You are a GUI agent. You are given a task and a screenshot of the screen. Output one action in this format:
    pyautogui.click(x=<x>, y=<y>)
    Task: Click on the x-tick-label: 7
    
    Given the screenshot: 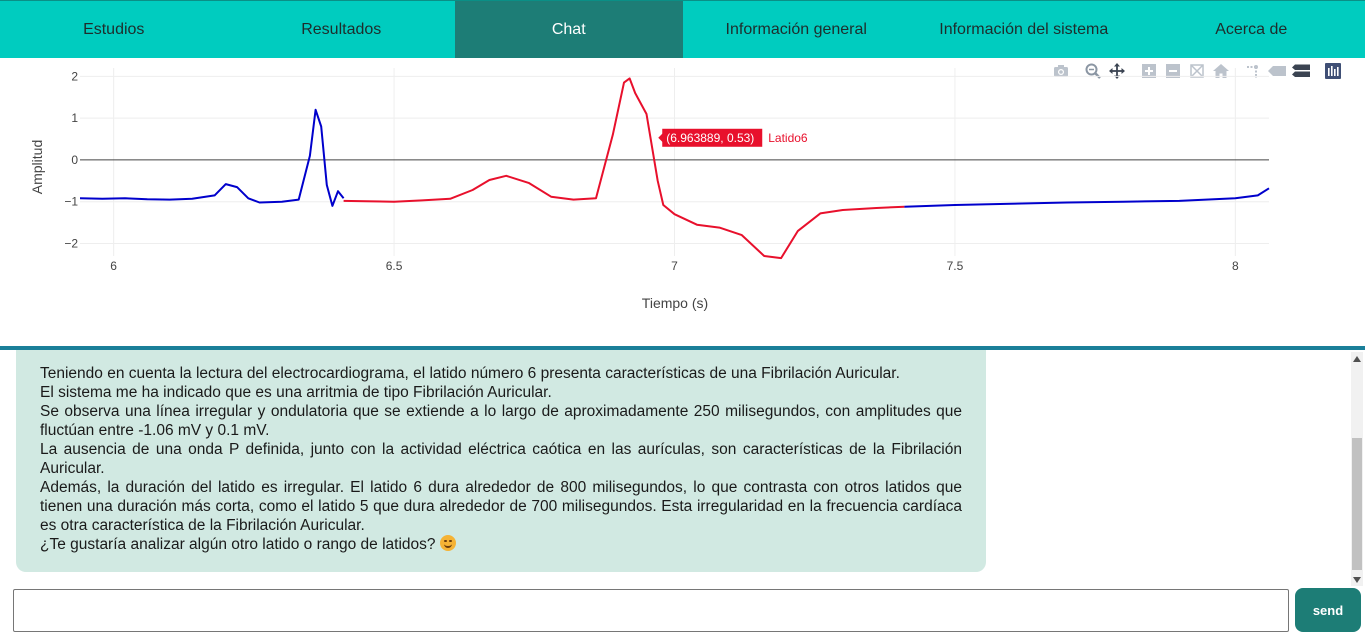 What is the action you would take?
    pyautogui.click(x=674, y=266)
    